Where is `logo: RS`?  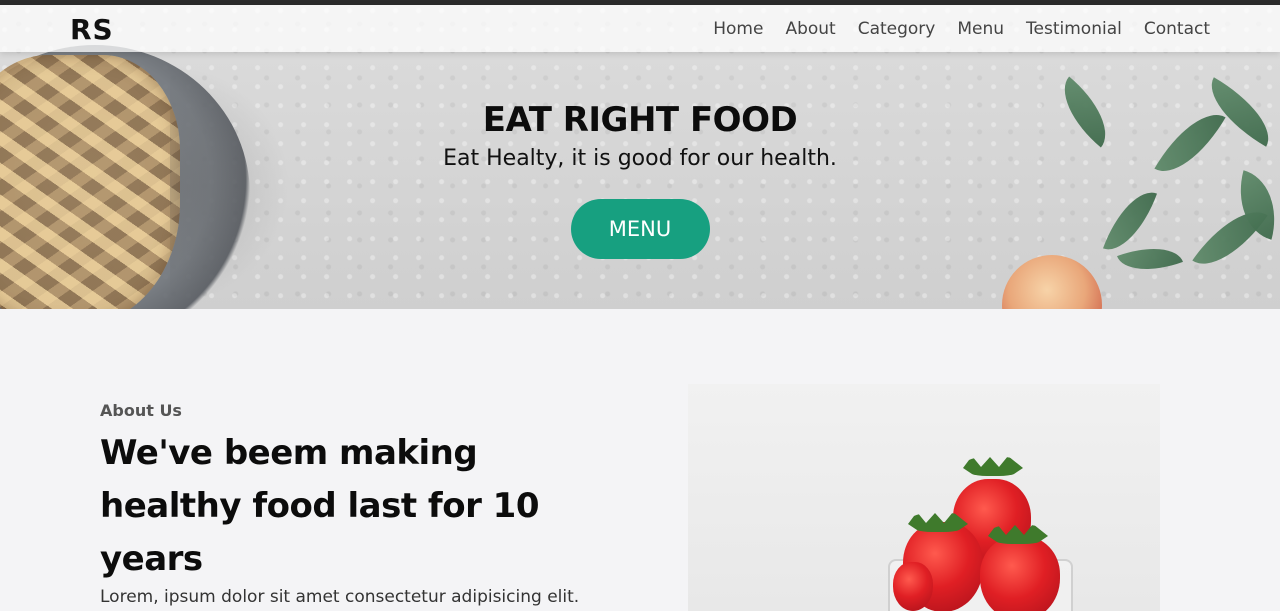
logo: RS is located at coordinates (92, 29).